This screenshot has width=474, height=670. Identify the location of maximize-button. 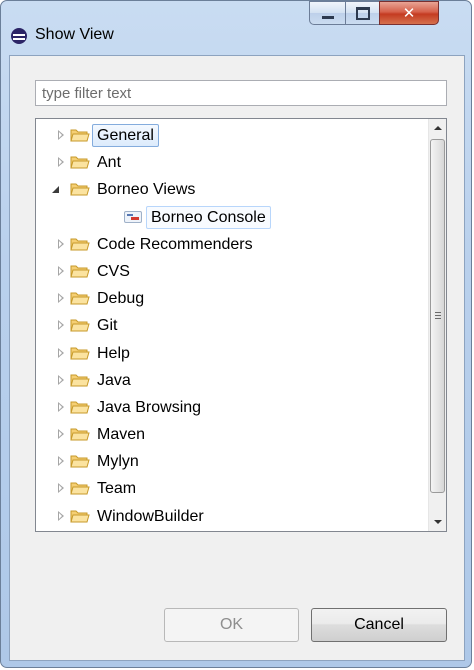
(362, 13).